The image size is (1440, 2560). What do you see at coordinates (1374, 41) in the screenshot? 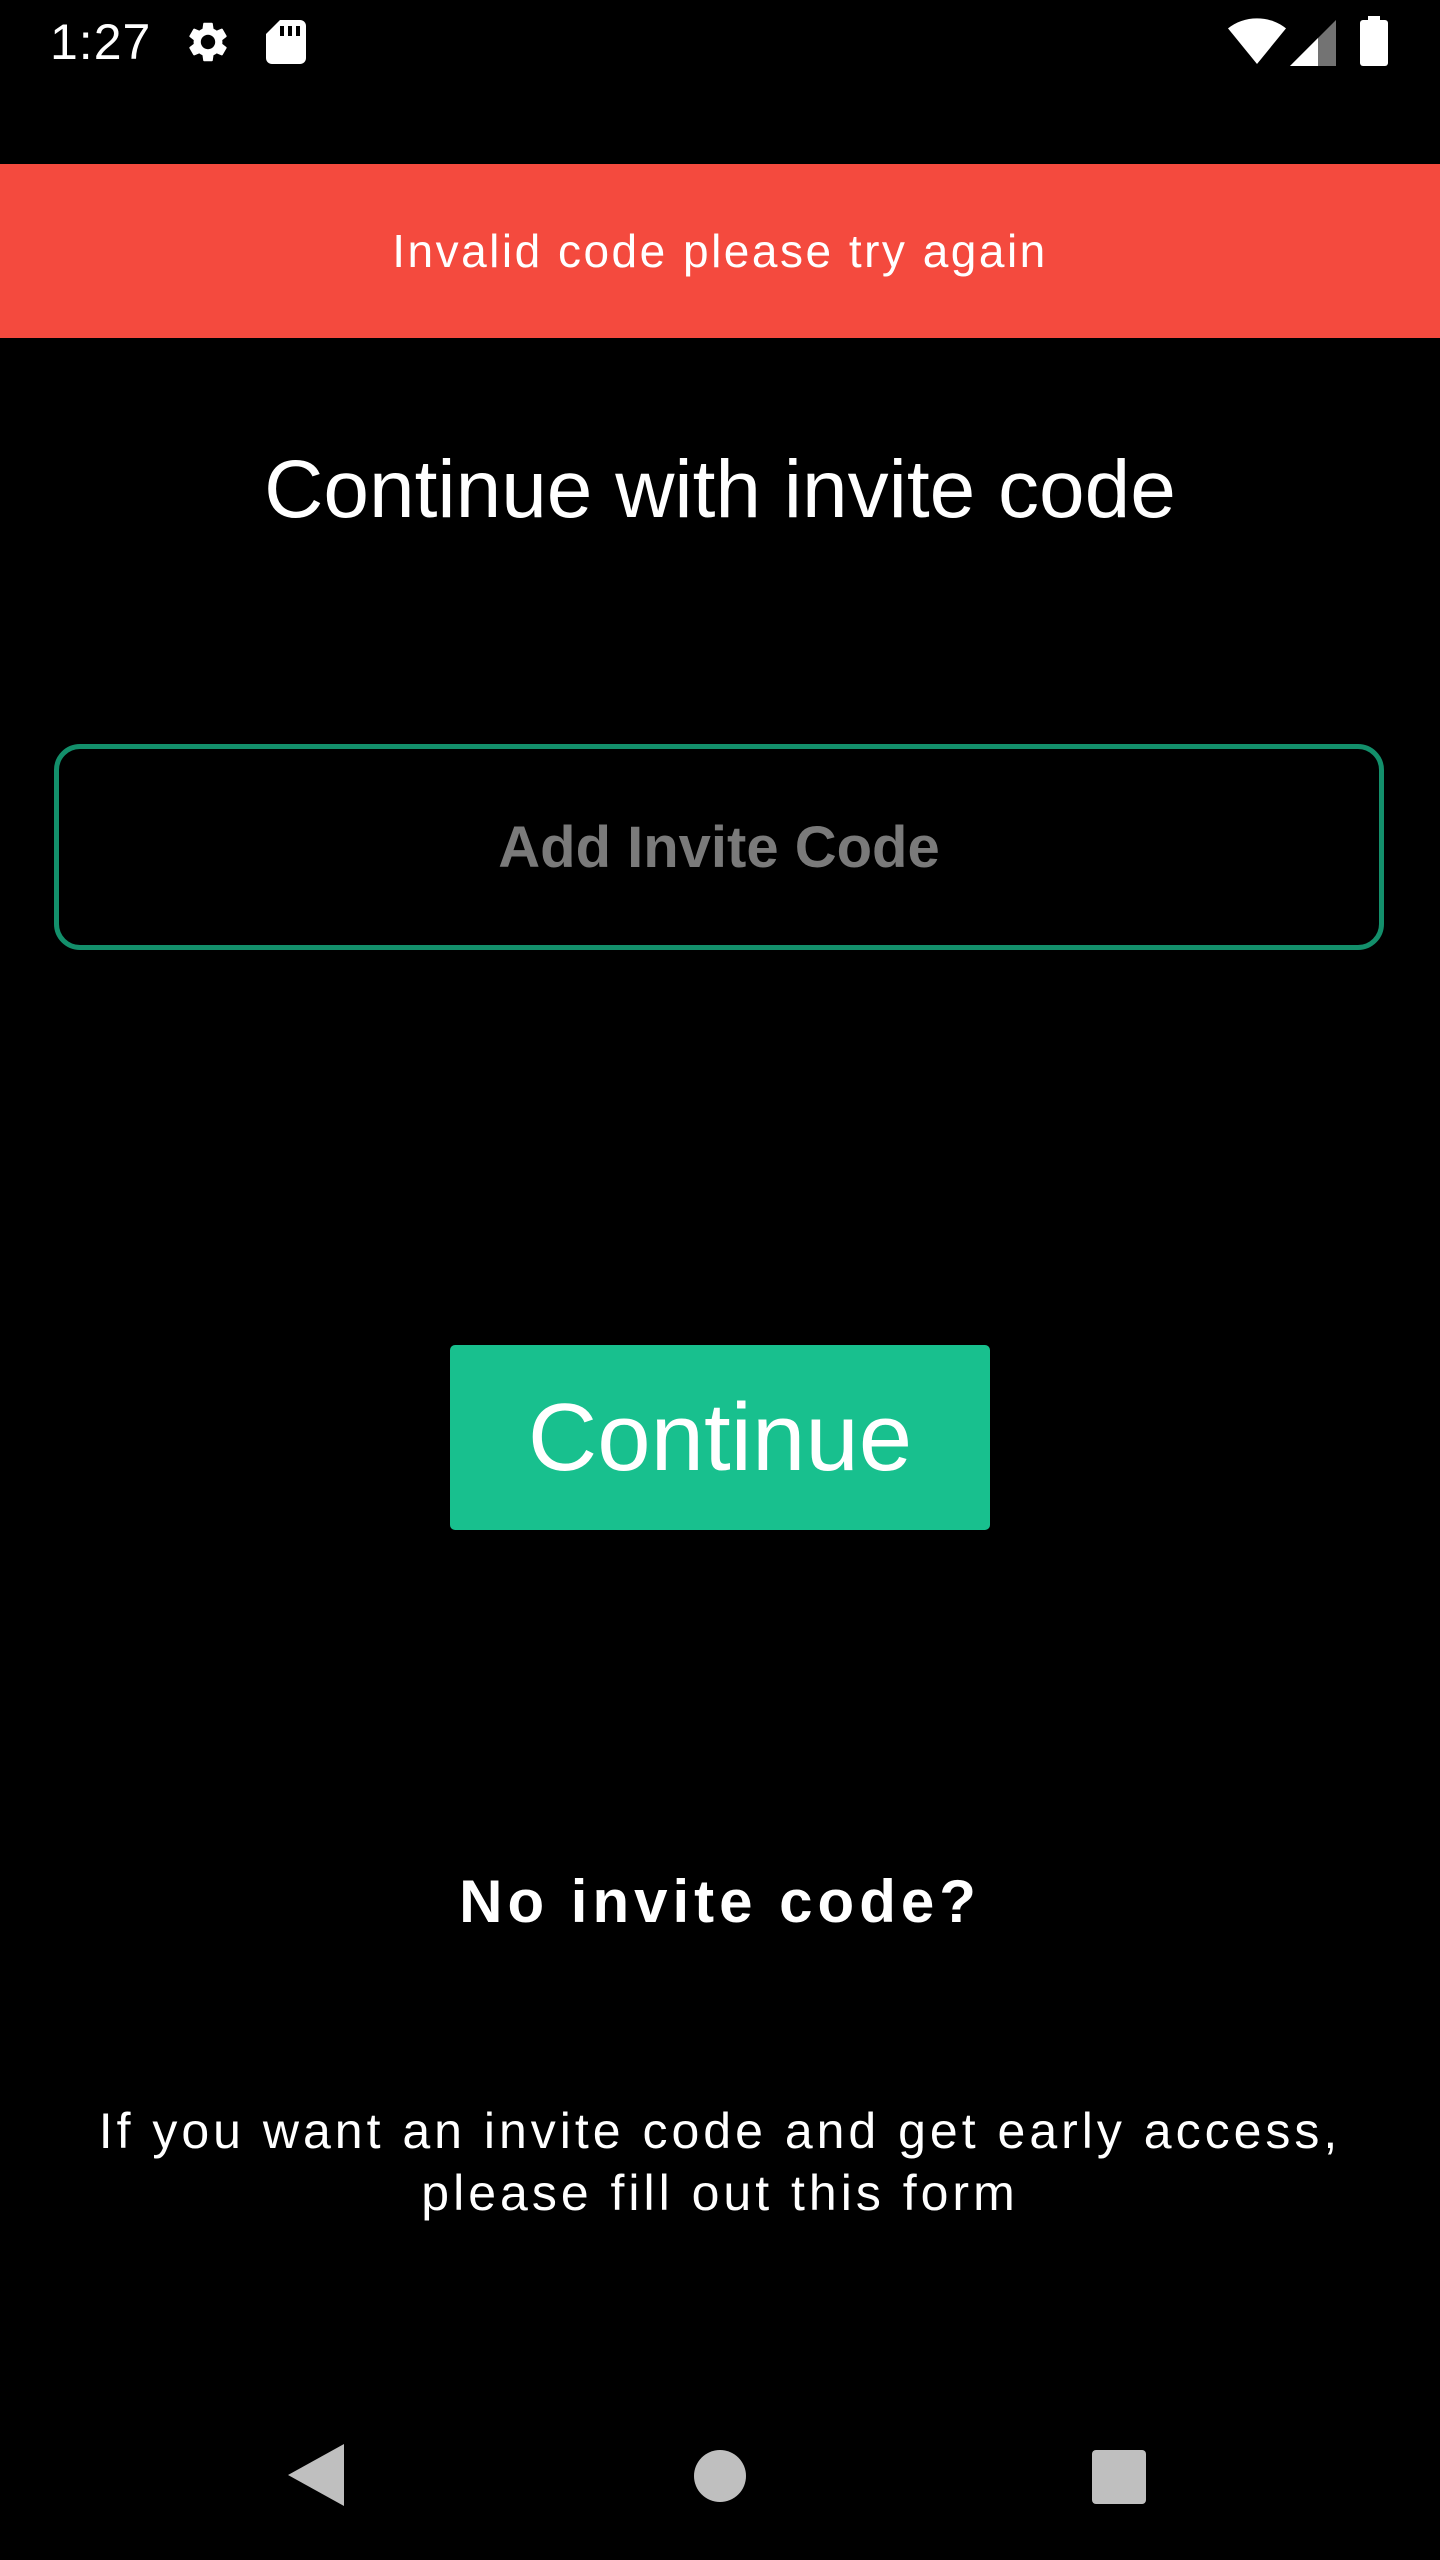
I see `battery-icon` at bounding box center [1374, 41].